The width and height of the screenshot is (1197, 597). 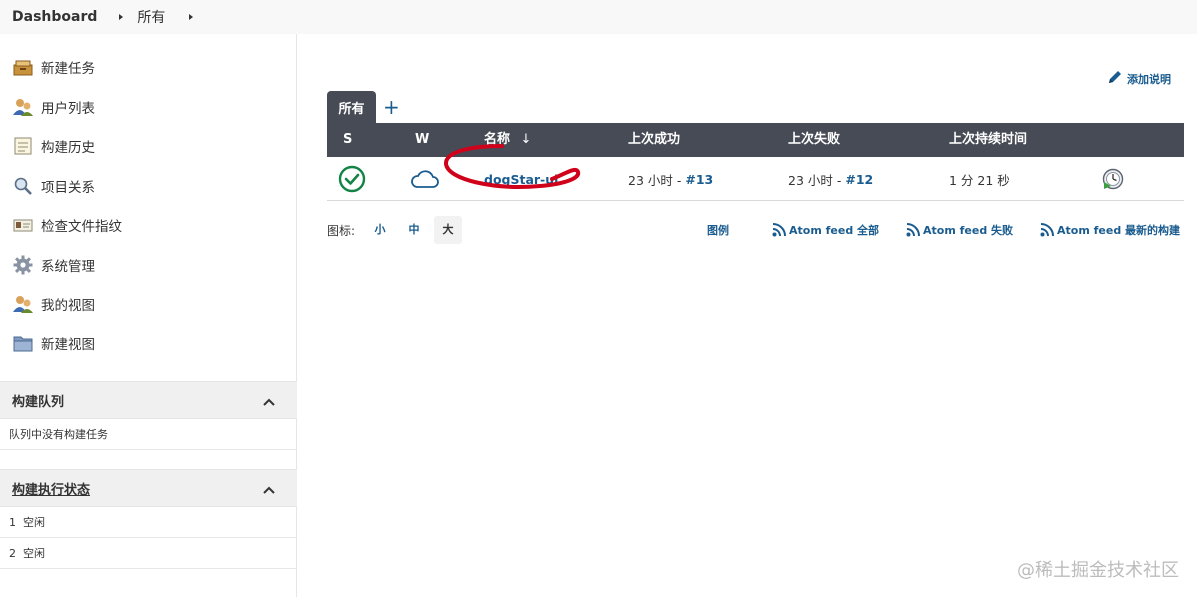 What do you see at coordinates (12, 522) in the screenshot?
I see `executor-number: 1` at bounding box center [12, 522].